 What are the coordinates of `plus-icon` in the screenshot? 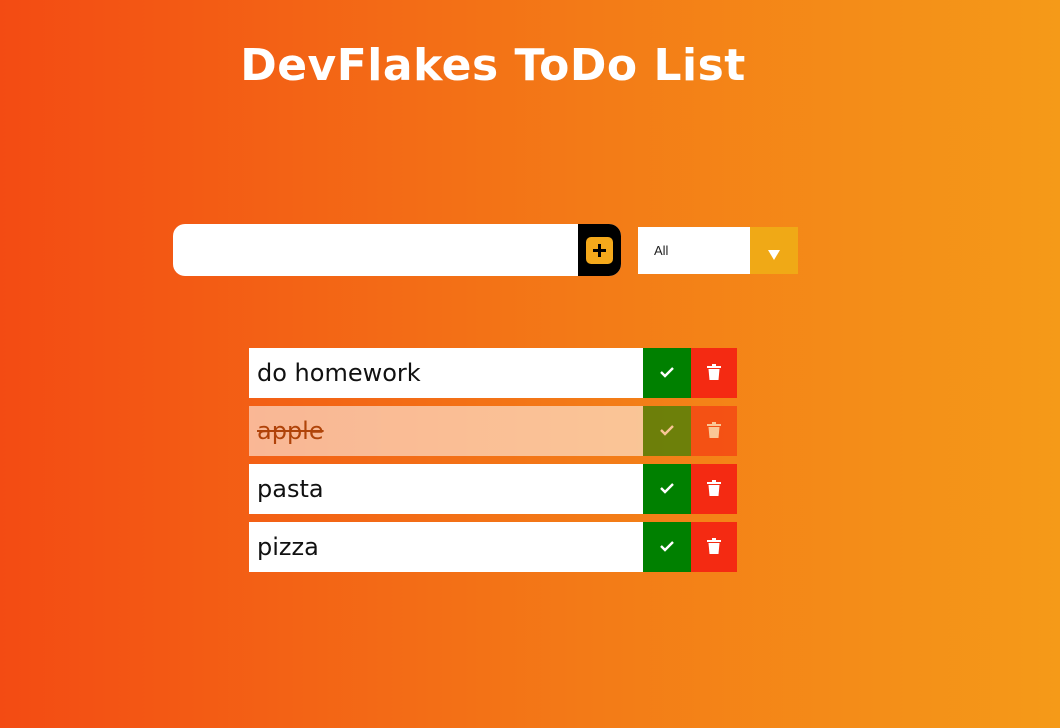 It's located at (599, 250).